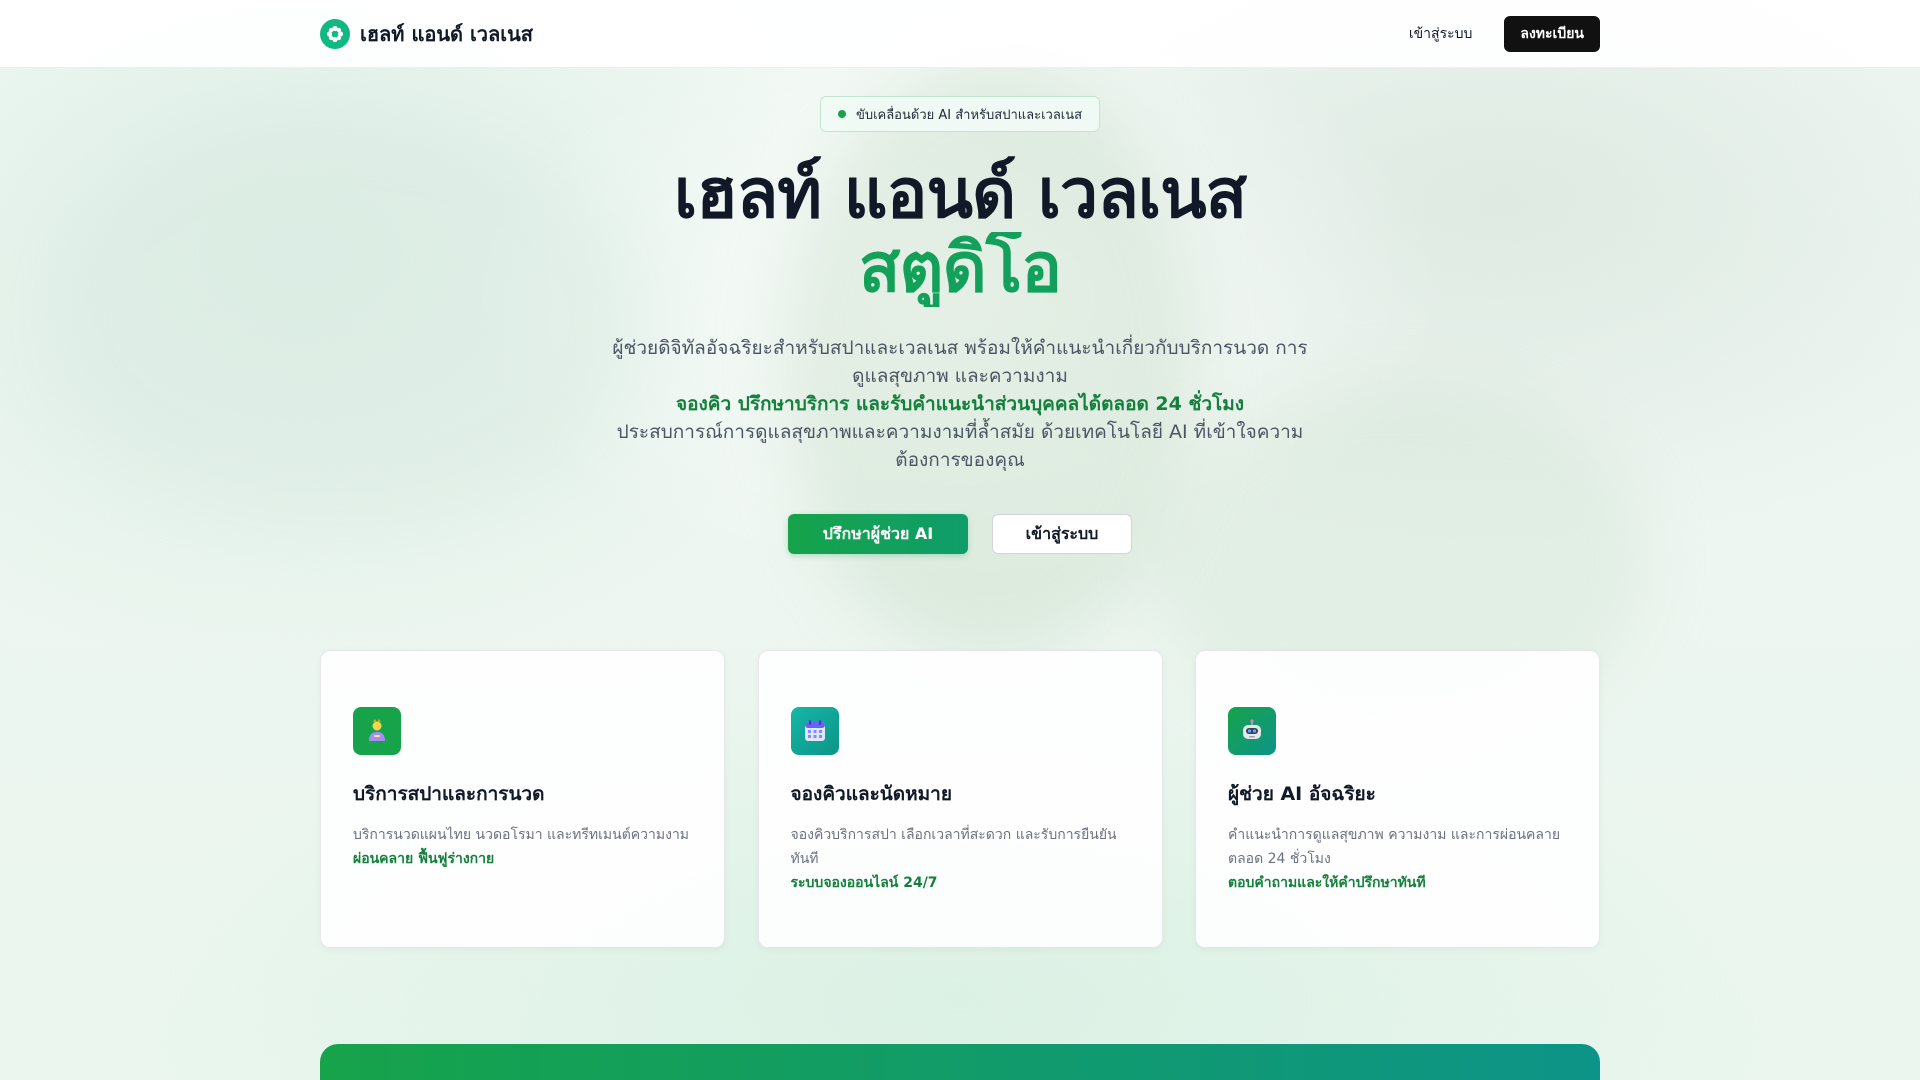 The height and width of the screenshot is (1080, 1920). What do you see at coordinates (377, 731) in the screenshot?
I see `massage-person-icon` at bounding box center [377, 731].